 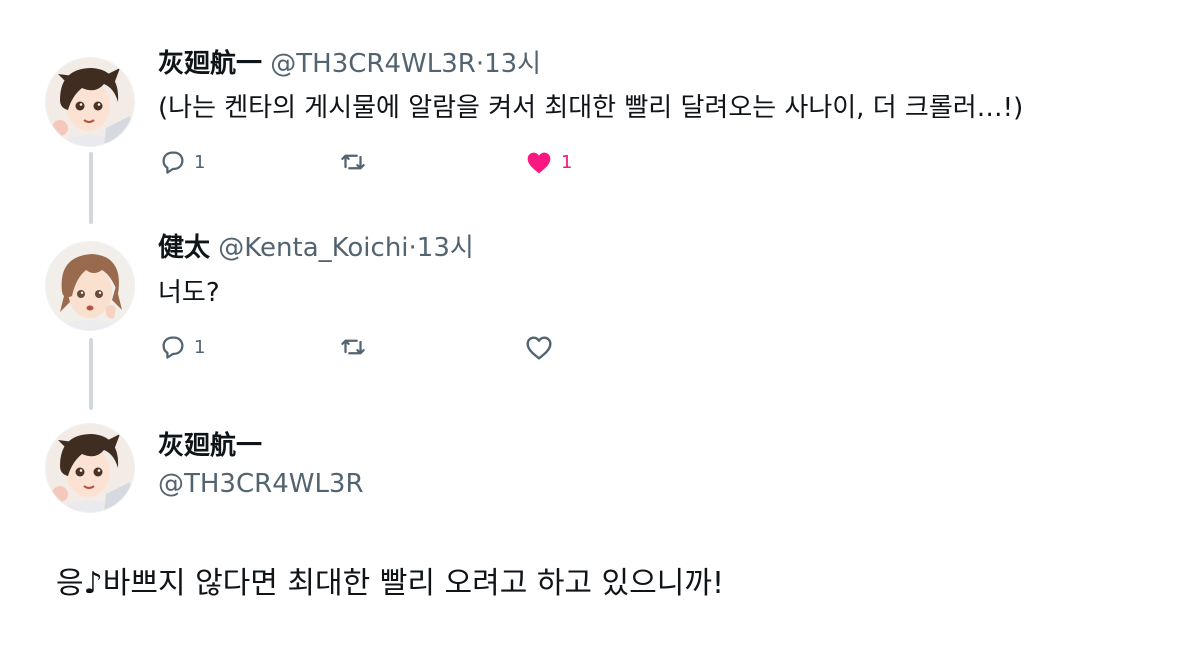 I want to click on like-button, so click(x=539, y=347).